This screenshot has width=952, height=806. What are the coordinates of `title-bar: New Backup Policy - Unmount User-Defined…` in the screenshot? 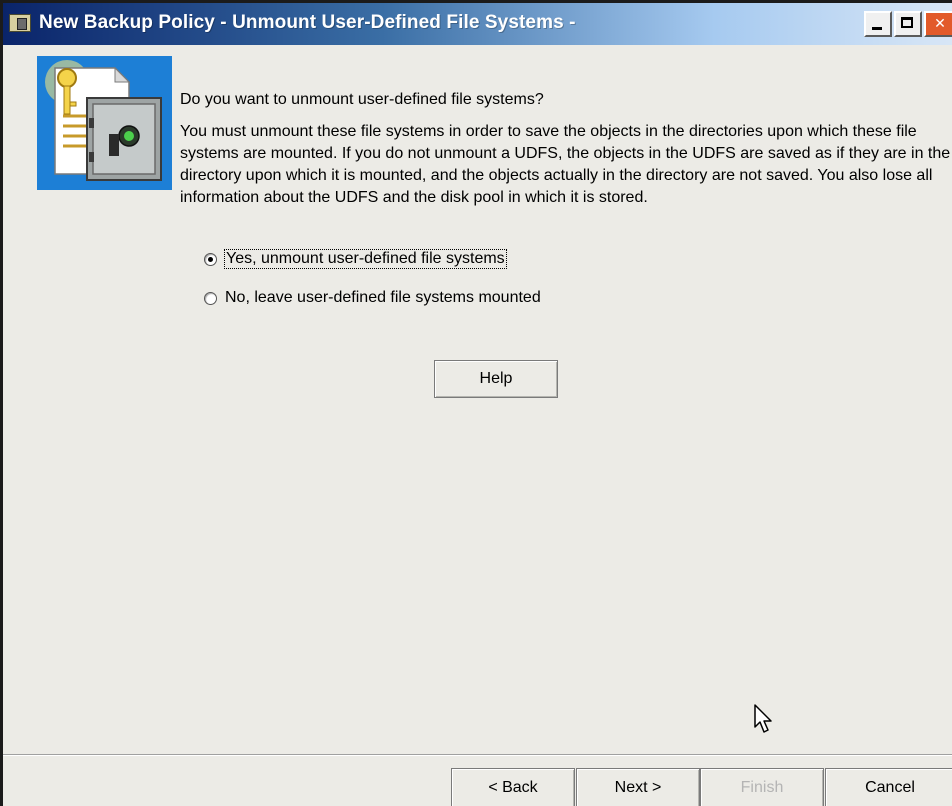 It's located at (477, 24).